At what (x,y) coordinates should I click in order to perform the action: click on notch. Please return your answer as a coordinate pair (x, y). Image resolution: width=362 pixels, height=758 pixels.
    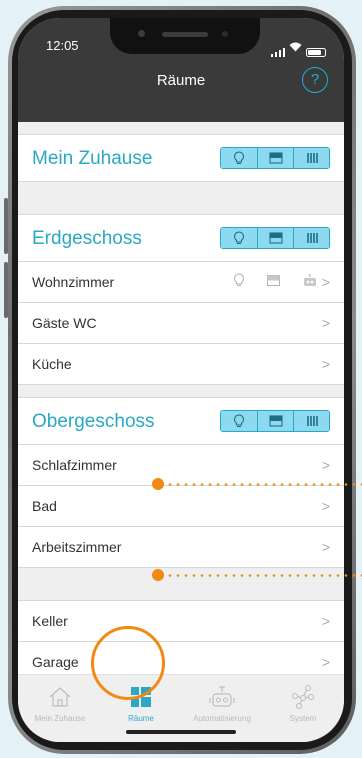
    Looking at the image, I should click on (185, 36).